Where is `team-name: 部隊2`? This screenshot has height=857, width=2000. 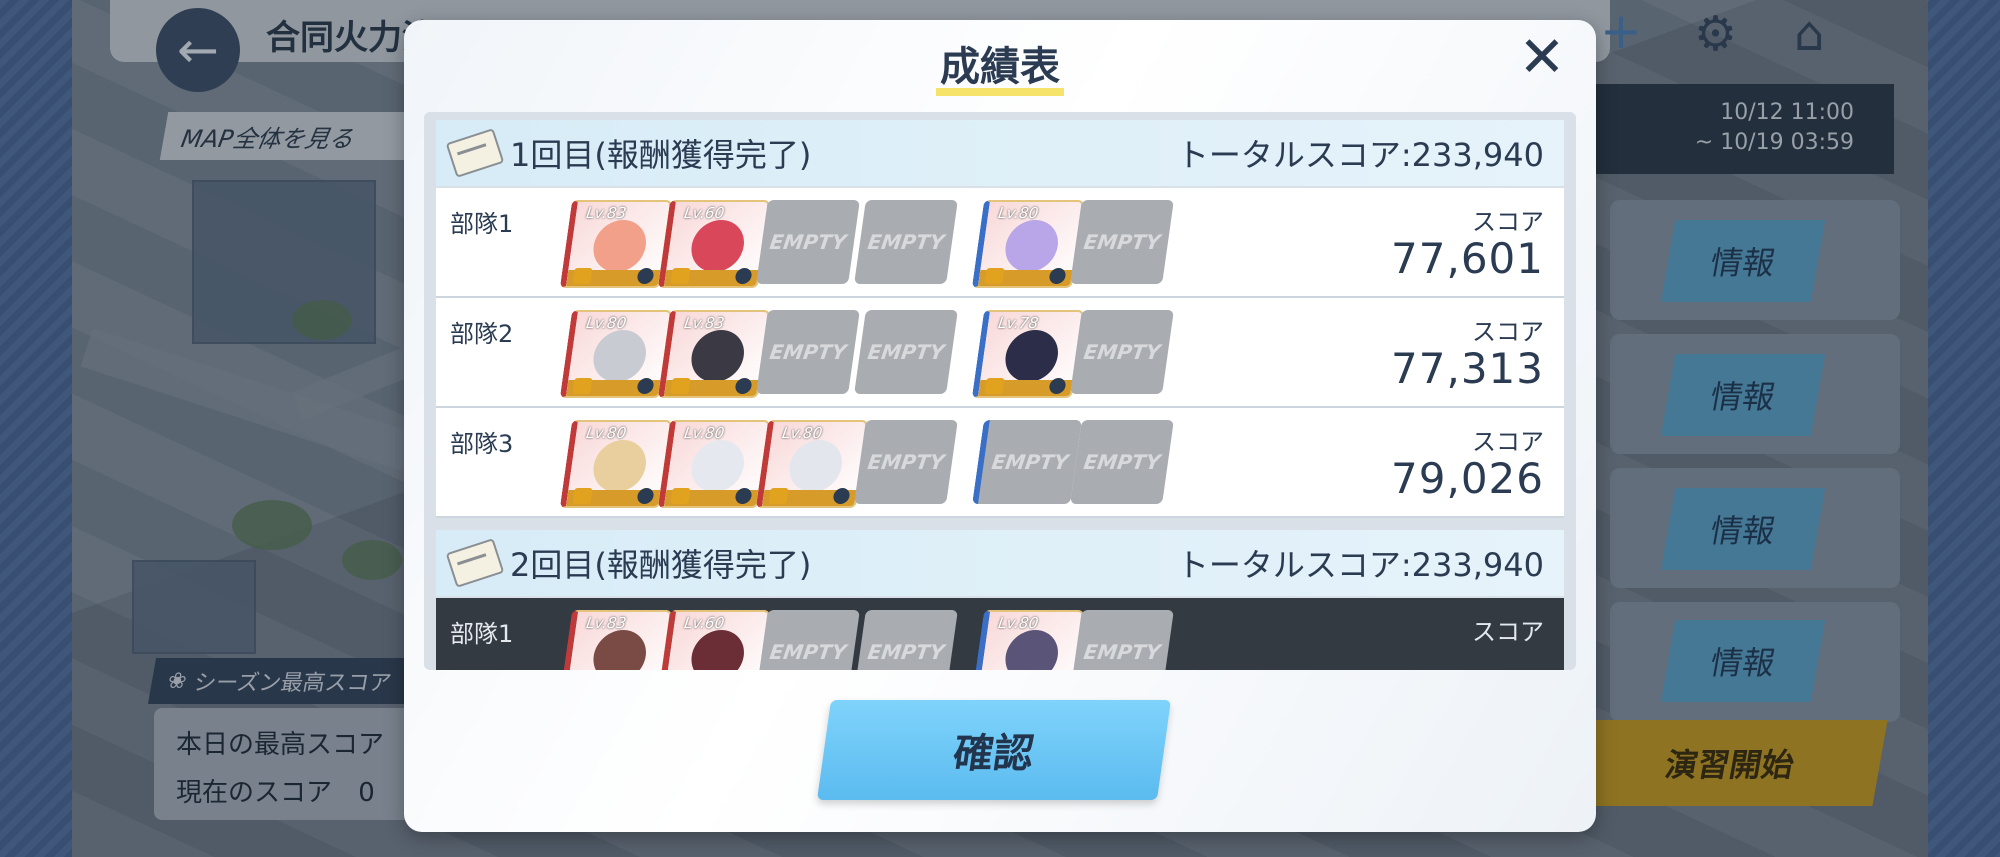
team-name: 部隊2 is located at coordinates (482, 334).